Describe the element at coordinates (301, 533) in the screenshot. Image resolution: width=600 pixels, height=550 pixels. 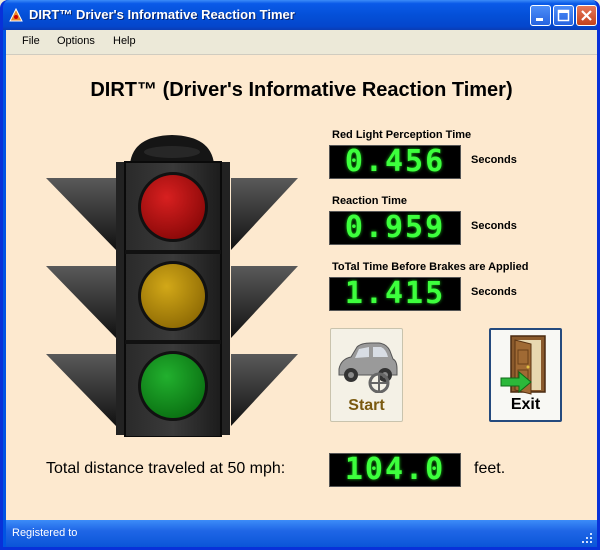
I see `status-bar: Registered to` at that location.